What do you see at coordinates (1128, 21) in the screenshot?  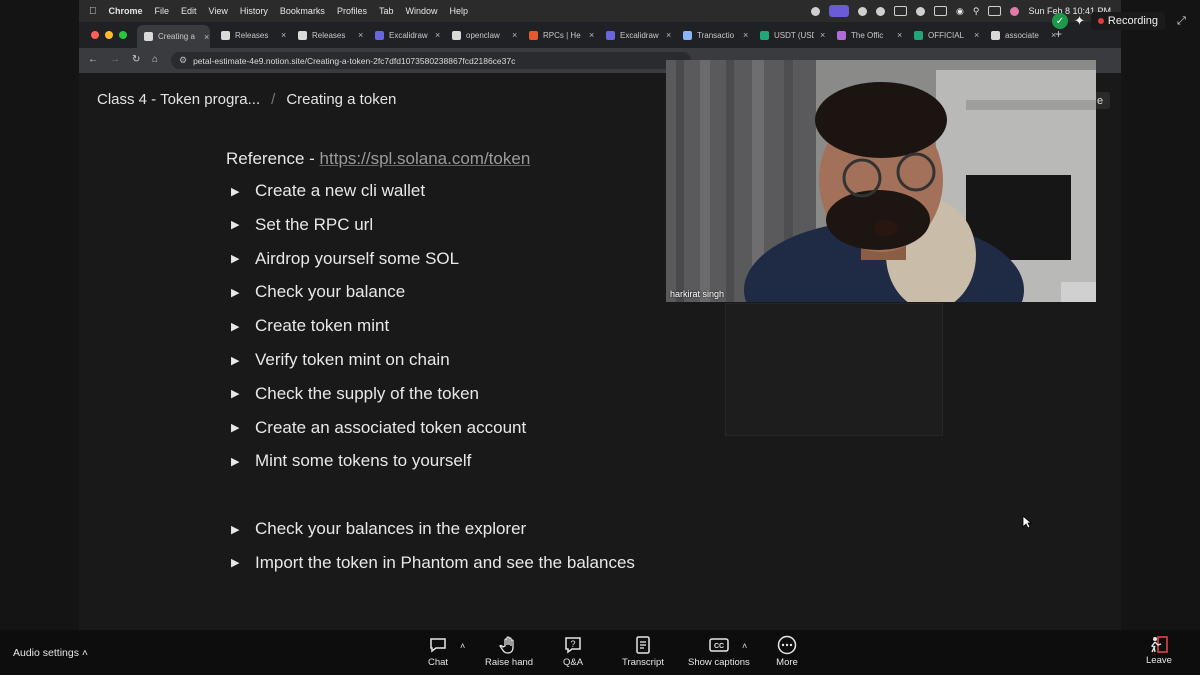 I see `recording-badge: Recording` at bounding box center [1128, 21].